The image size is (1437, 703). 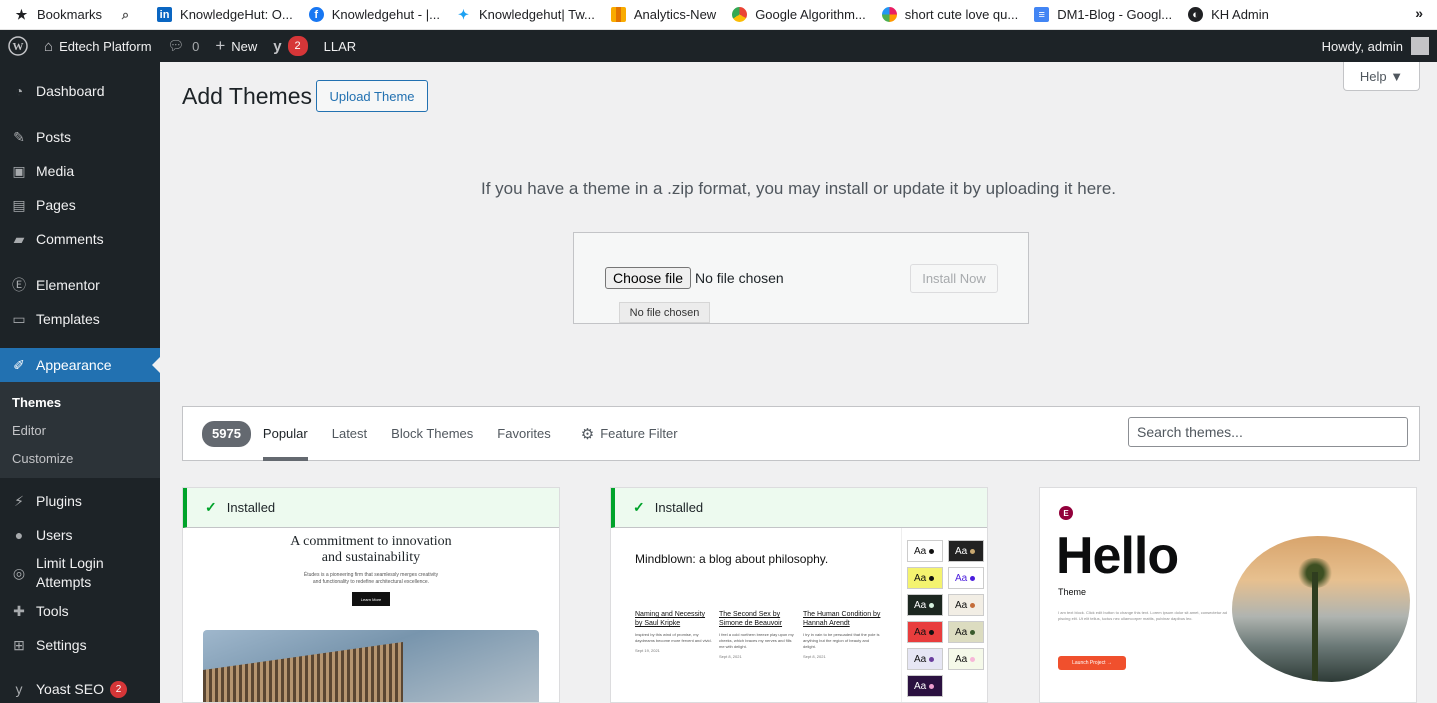 What do you see at coordinates (80, 501) in the screenshot?
I see `sidebar-item-plugins: ⚡︎ Plugins` at bounding box center [80, 501].